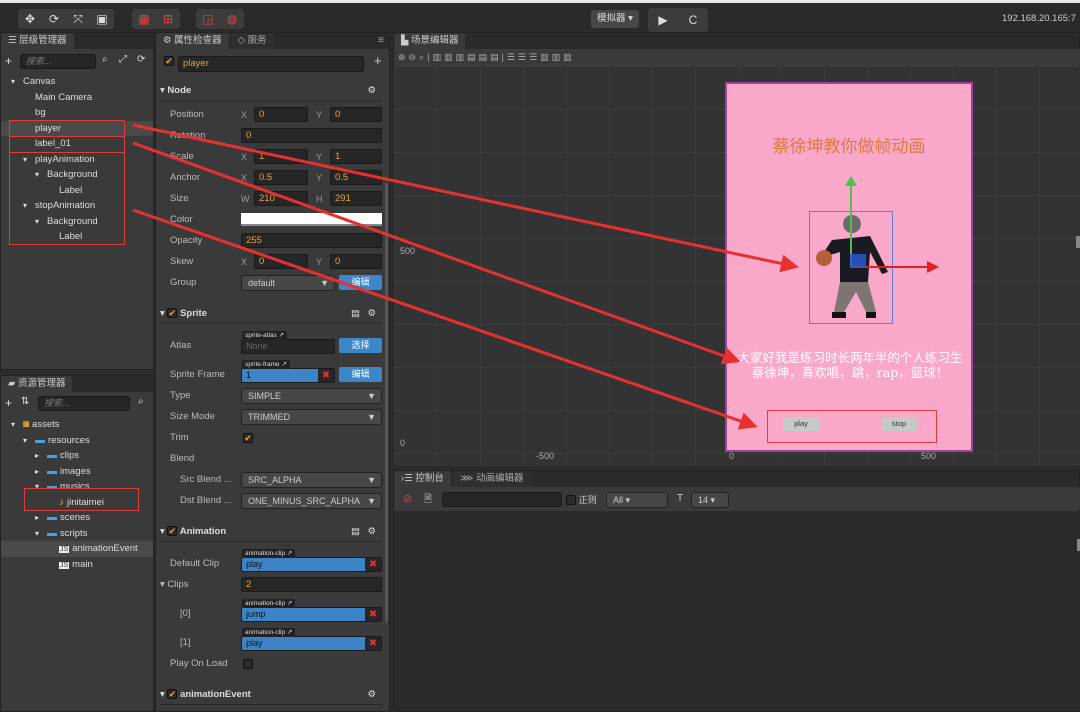  I want to click on asset-field: sprite-frame ↗ 1 ✖, so click(288, 371).